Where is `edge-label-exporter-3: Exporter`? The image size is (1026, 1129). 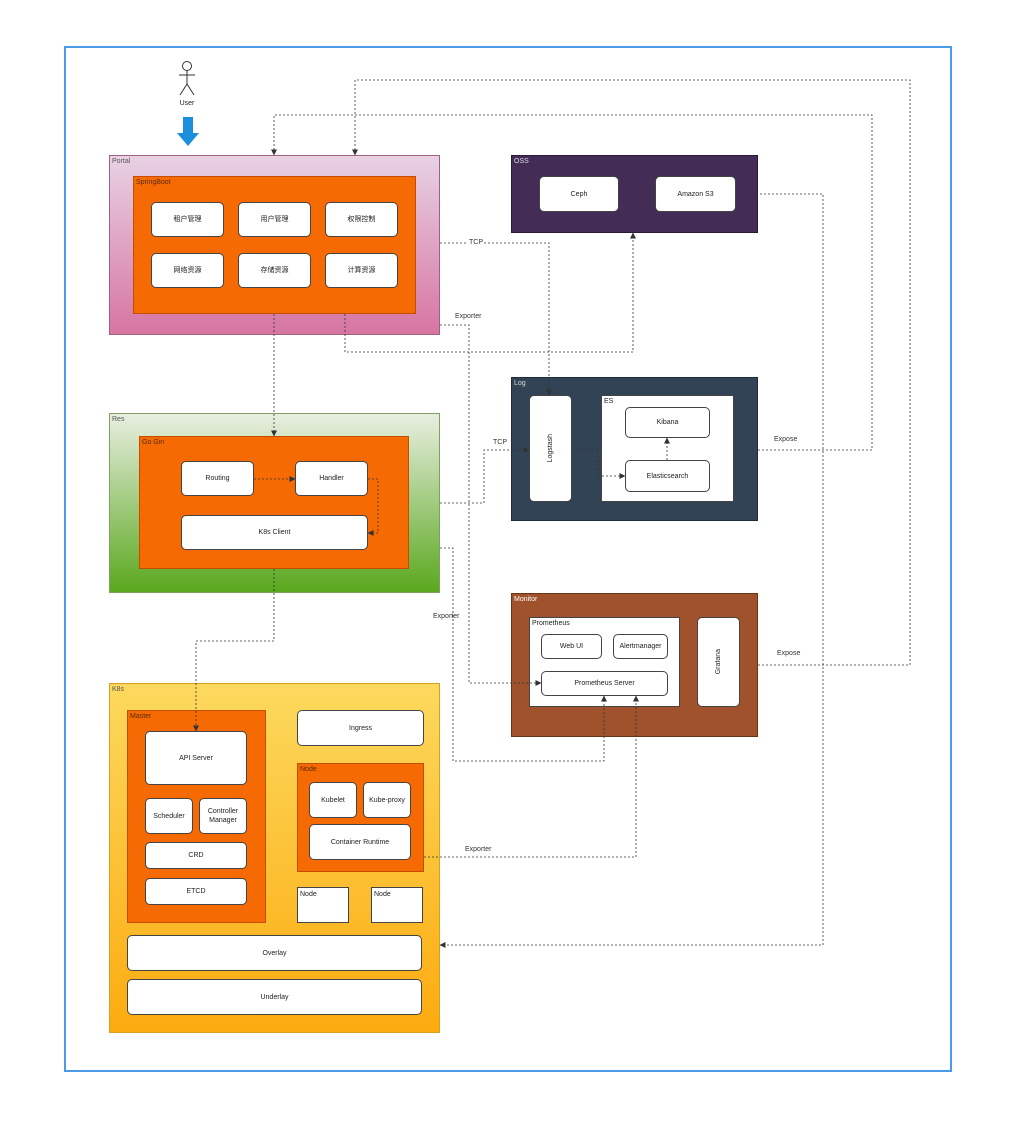
edge-label-exporter-3: Exporter is located at coordinates (478, 849).